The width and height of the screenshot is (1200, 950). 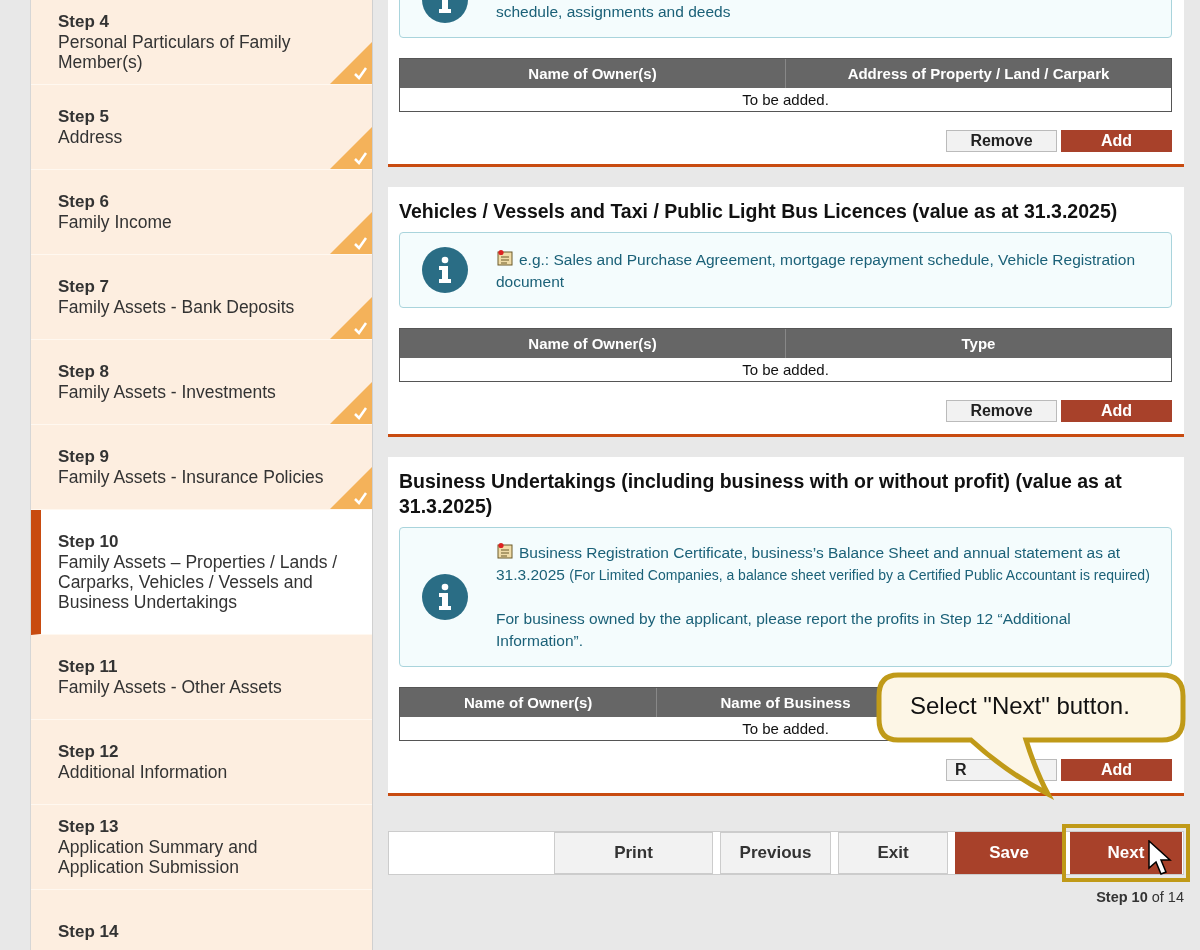 What do you see at coordinates (893, 853) in the screenshot?
I see `nav-button: Exit` at bounding box center [893, 853].